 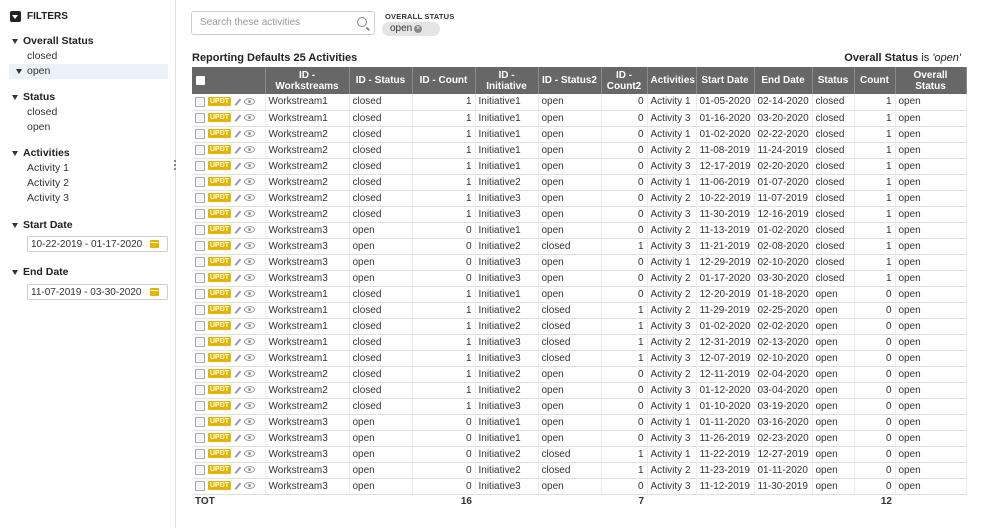 What do you see at coordinates (570, 80) in the screenshot?
I see `column-header: ID - Status2` at bounding box center [570, 80].